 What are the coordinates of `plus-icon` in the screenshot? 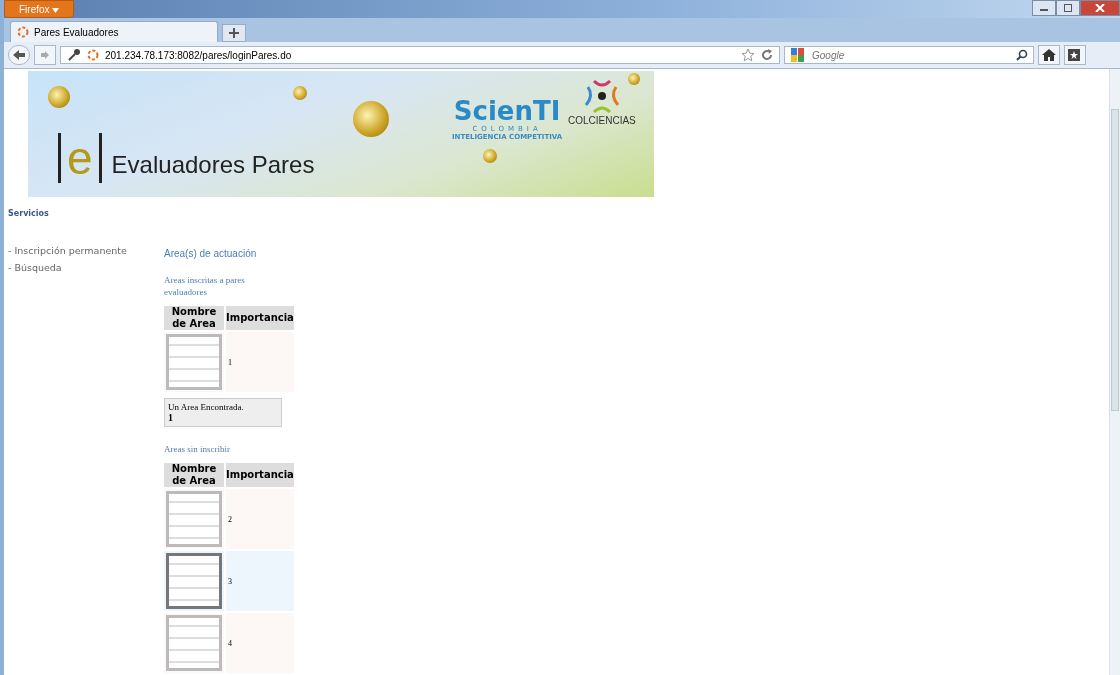 It's located at (234, 33).